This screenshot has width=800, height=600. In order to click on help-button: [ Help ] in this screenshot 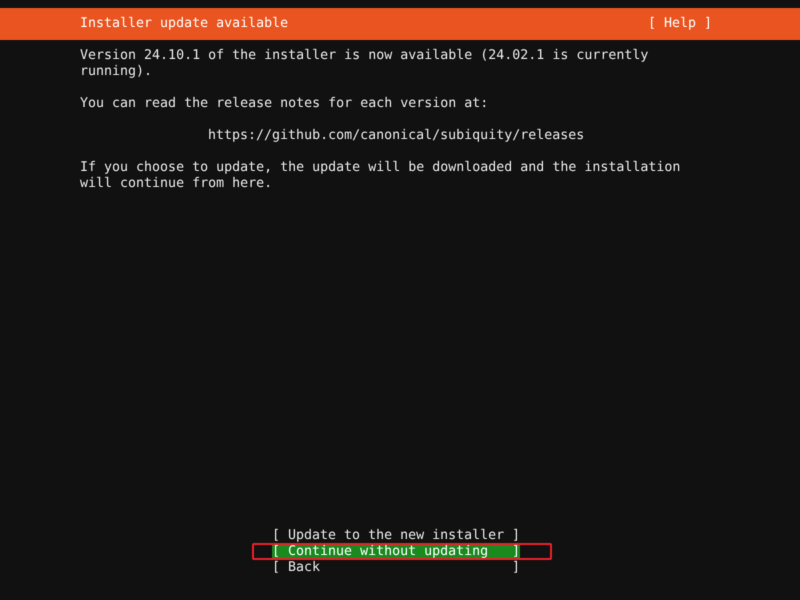, I will do `click(680, 24)`.